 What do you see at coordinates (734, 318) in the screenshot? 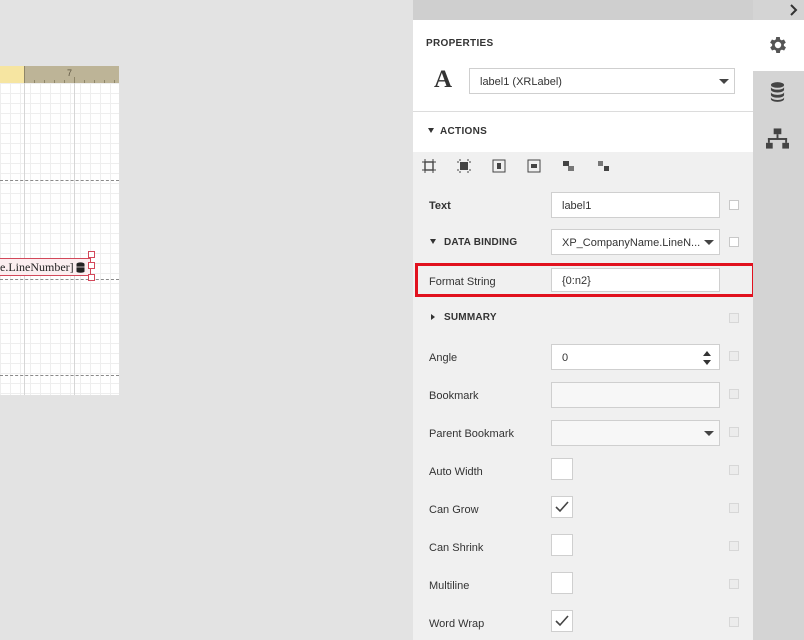
I see `summary-marker` at bounding box center [734, 318].